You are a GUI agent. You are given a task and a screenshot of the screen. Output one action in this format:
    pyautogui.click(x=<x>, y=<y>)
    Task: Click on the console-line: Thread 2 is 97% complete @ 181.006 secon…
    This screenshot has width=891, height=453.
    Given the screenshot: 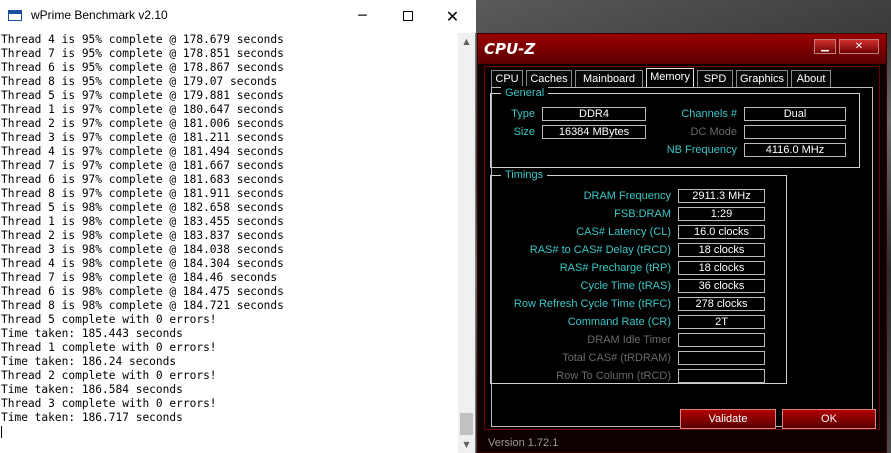 What is the action you would take?
    pyautogui.click(x=142, y=123)
    